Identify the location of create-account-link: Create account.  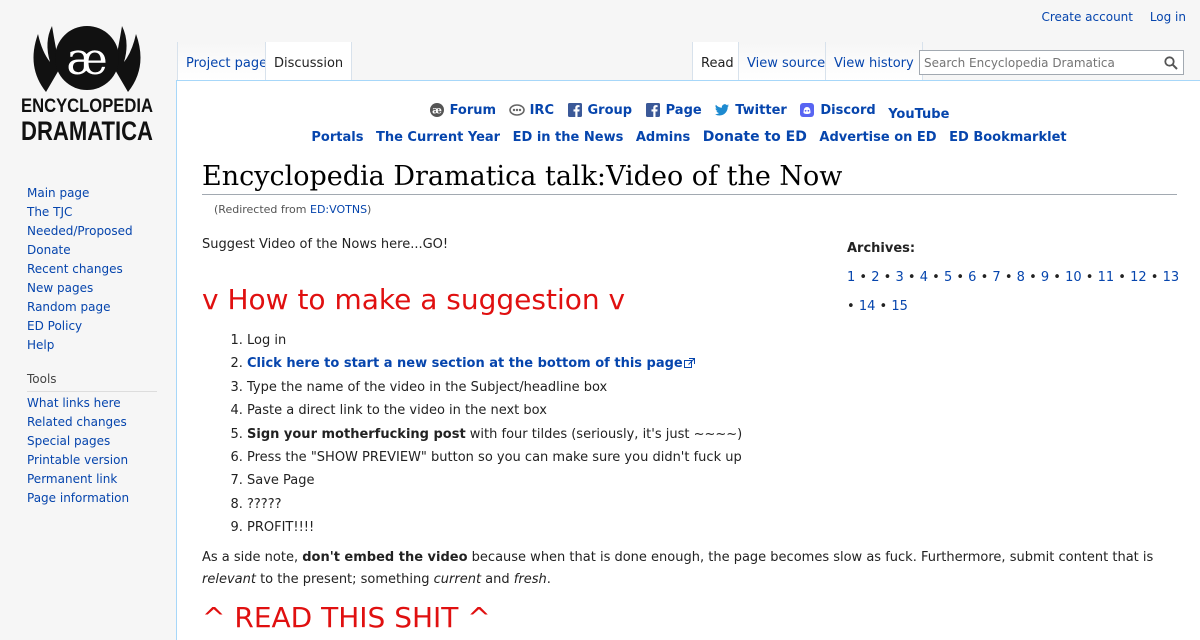
(1087, 17).